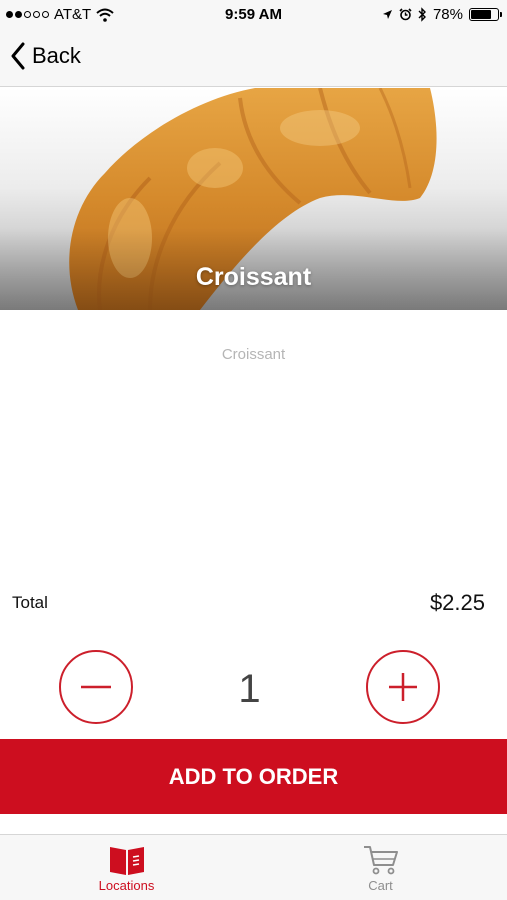 This screenshot has height=900, width=507. Describe the element at coordinates (447, 14) in the screenshot. I see `battery-percent: 78%` at that location.